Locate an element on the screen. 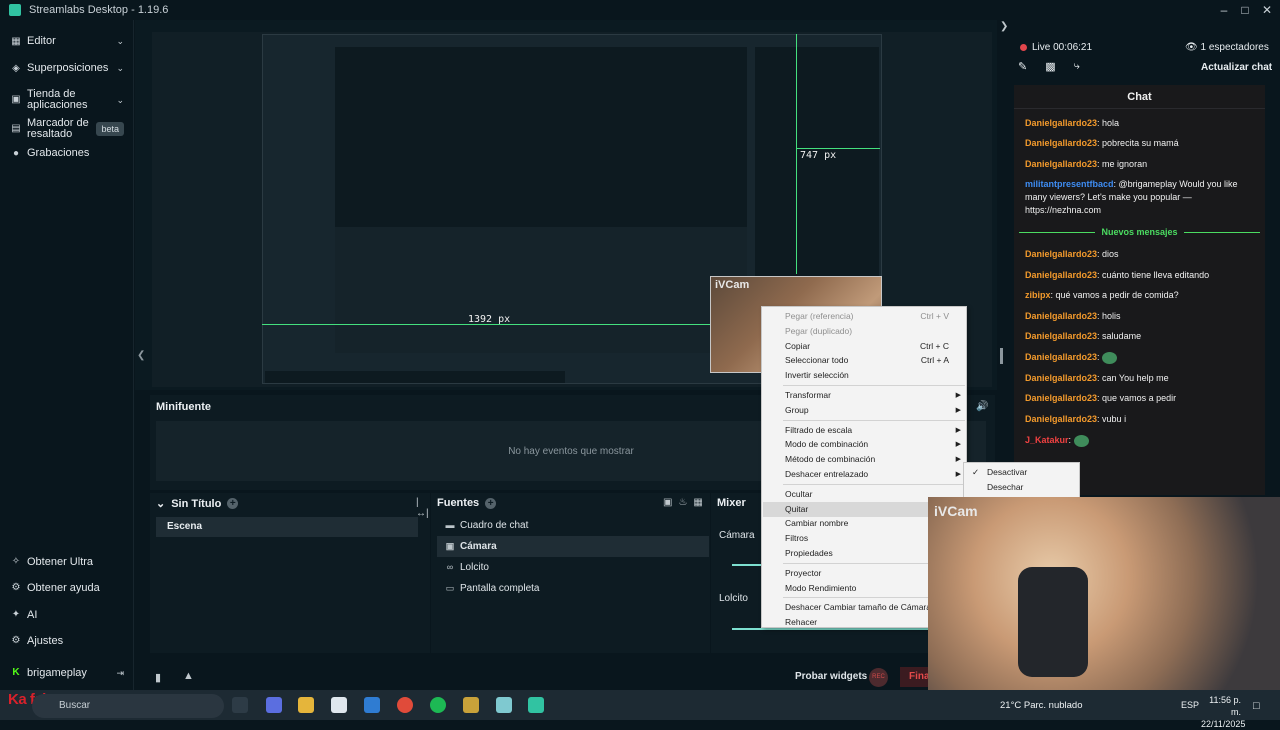 The image size is (1280, 730). menu-item: Deshacer entrelazado ▶ is located at coordinates (865, 474).